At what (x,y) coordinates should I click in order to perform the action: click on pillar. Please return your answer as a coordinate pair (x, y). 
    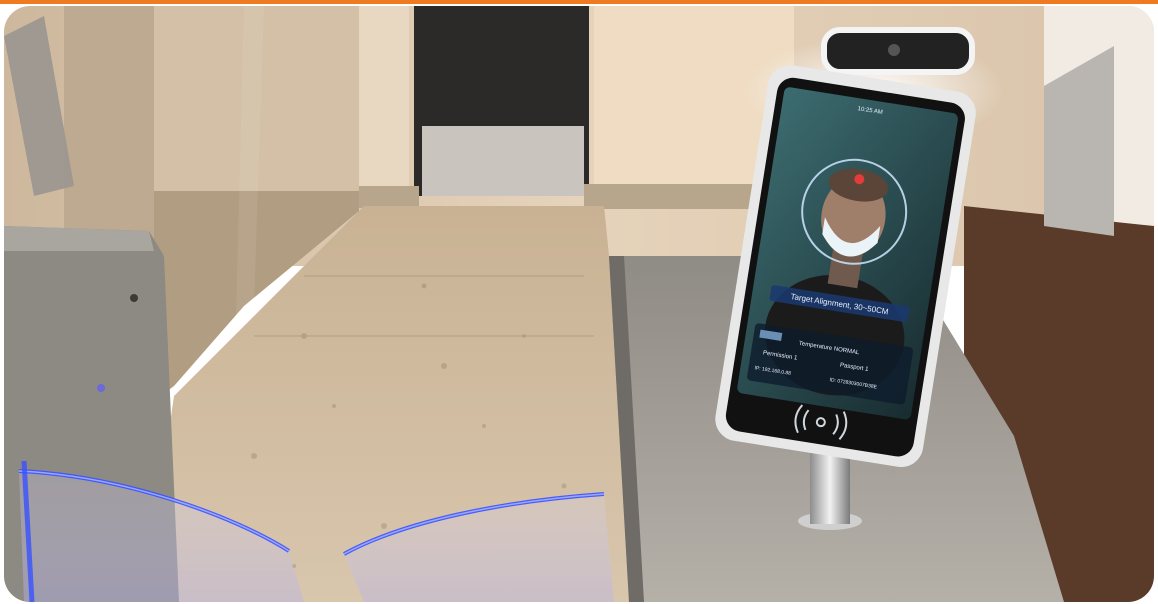
    Looking at the image, I should click on (384, 106).